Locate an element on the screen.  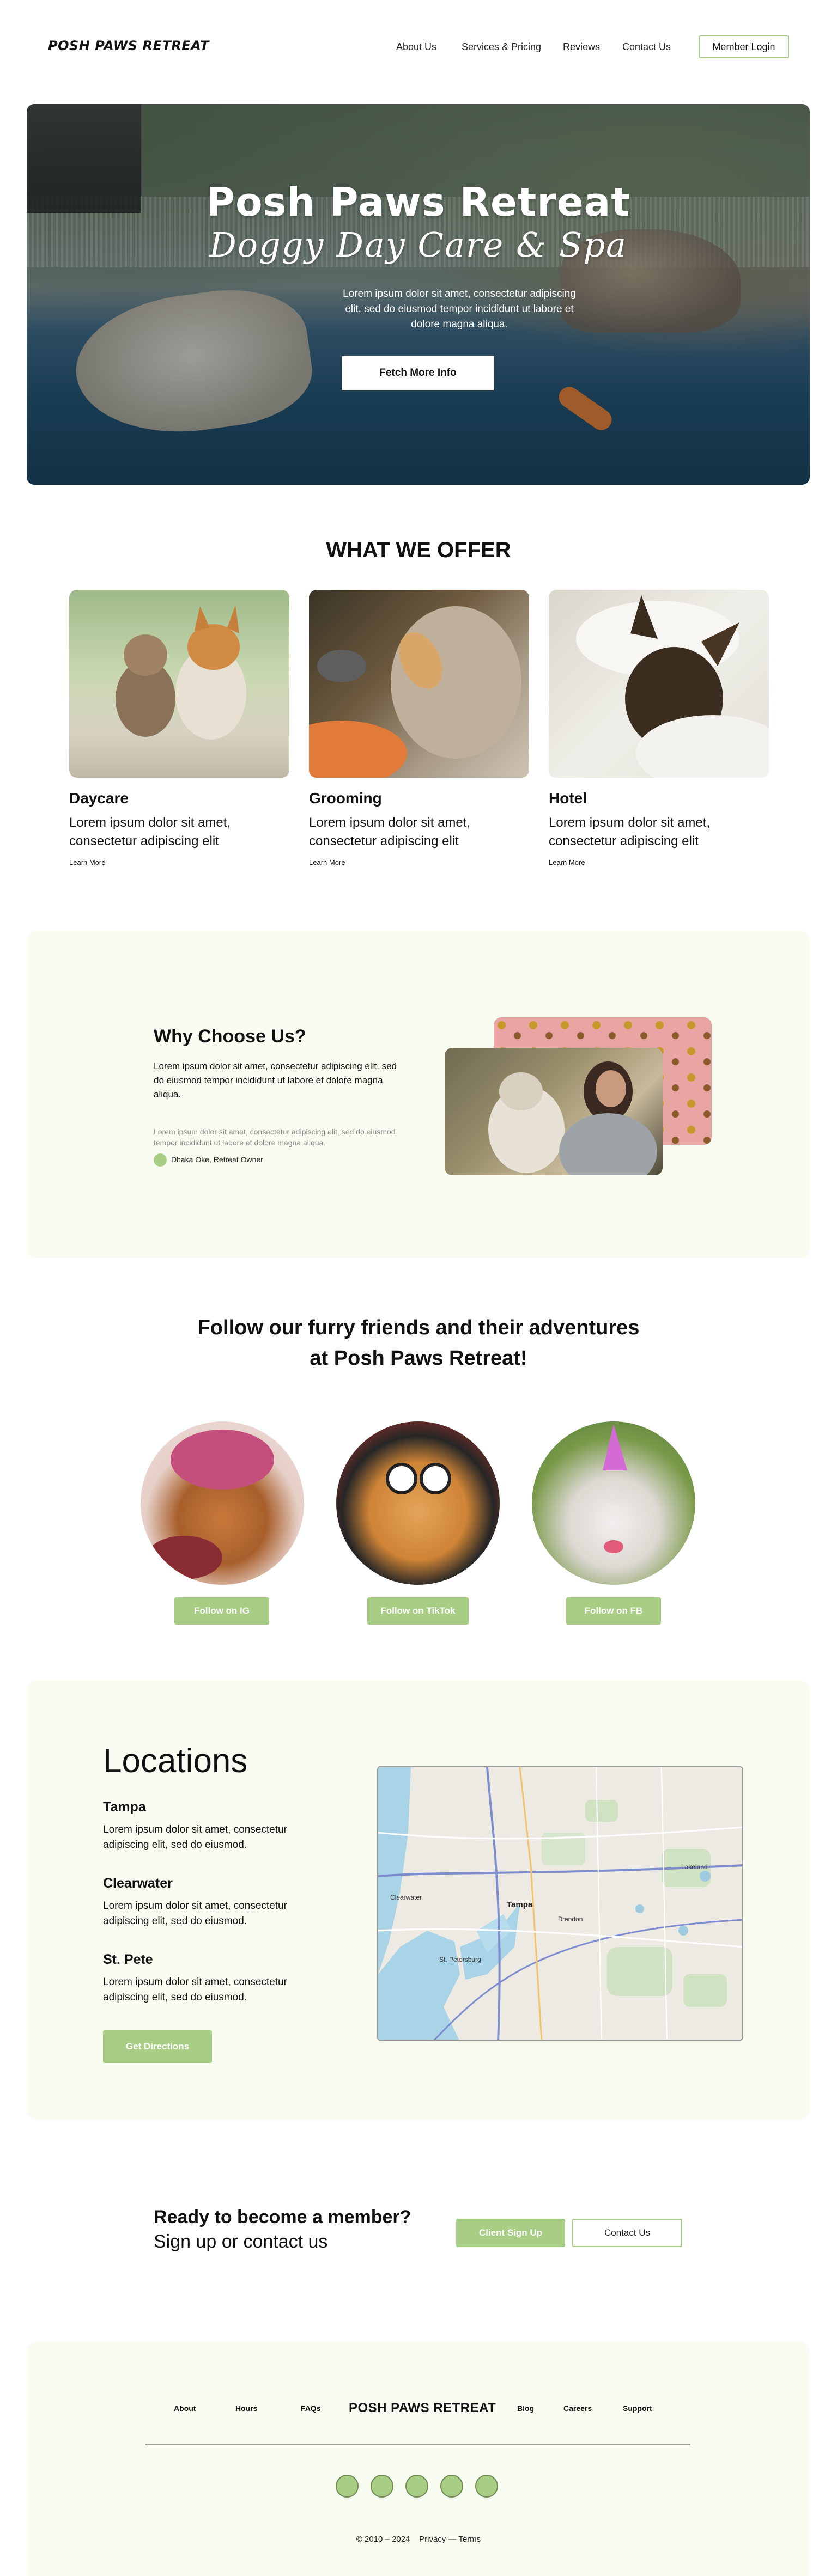
follow-on-ig-button: Follow on IG is located at coordinates (221, 1611).